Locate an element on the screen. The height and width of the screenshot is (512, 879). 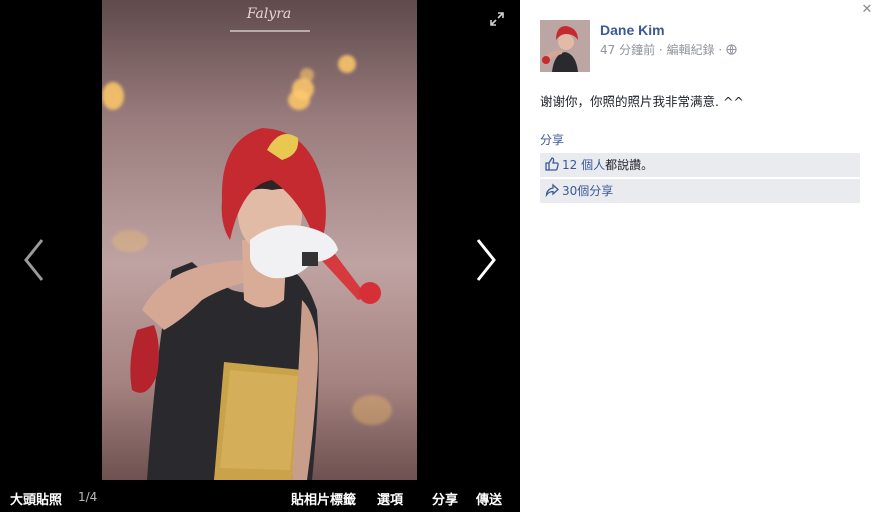
share-button: 分享 is located at coordinates (445, 498).